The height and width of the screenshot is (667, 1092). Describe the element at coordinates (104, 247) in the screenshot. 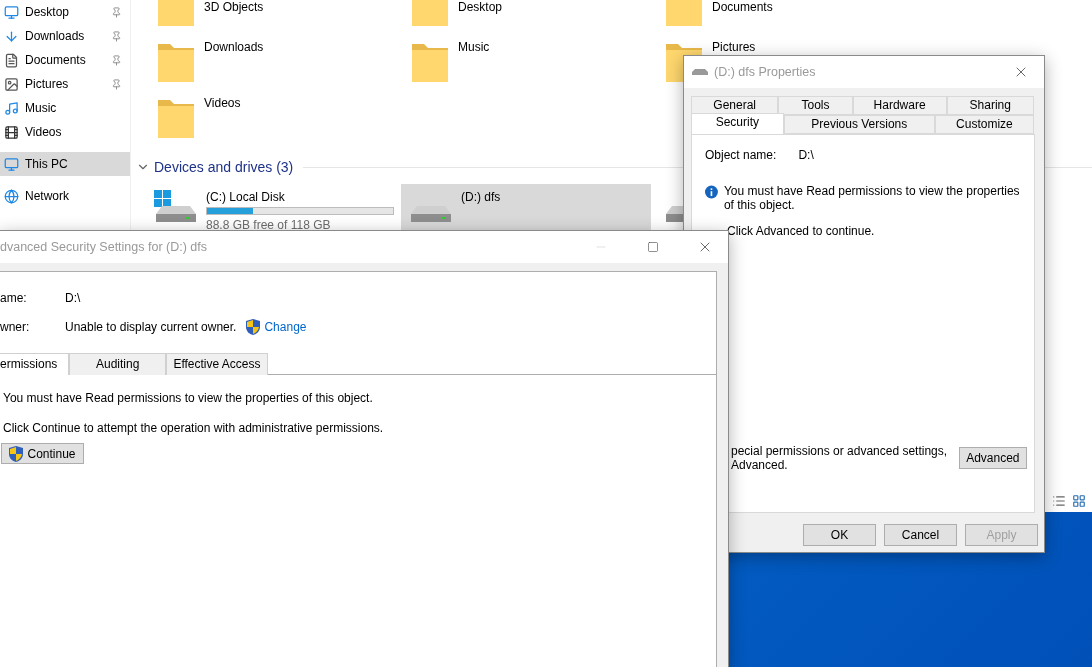

I see `window-title: dvanced Security Settings for (D:) dfs` at that location.